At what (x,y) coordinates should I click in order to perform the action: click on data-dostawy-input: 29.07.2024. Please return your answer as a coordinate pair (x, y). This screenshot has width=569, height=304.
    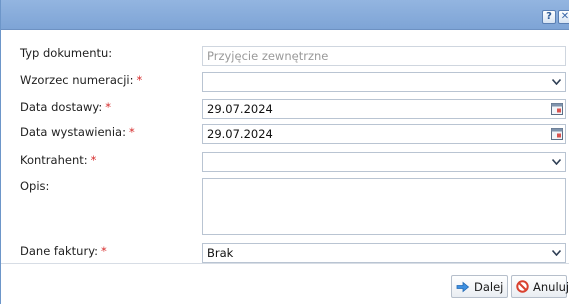
    Looking at the image, I should click on (384, 109).